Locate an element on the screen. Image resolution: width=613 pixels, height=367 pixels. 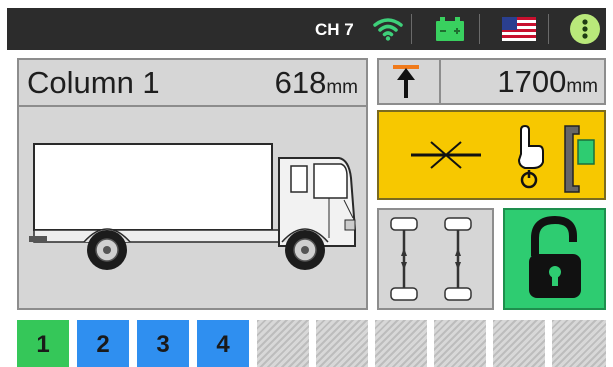
channel-label: CH 7 is located at coordinates (334, 29).